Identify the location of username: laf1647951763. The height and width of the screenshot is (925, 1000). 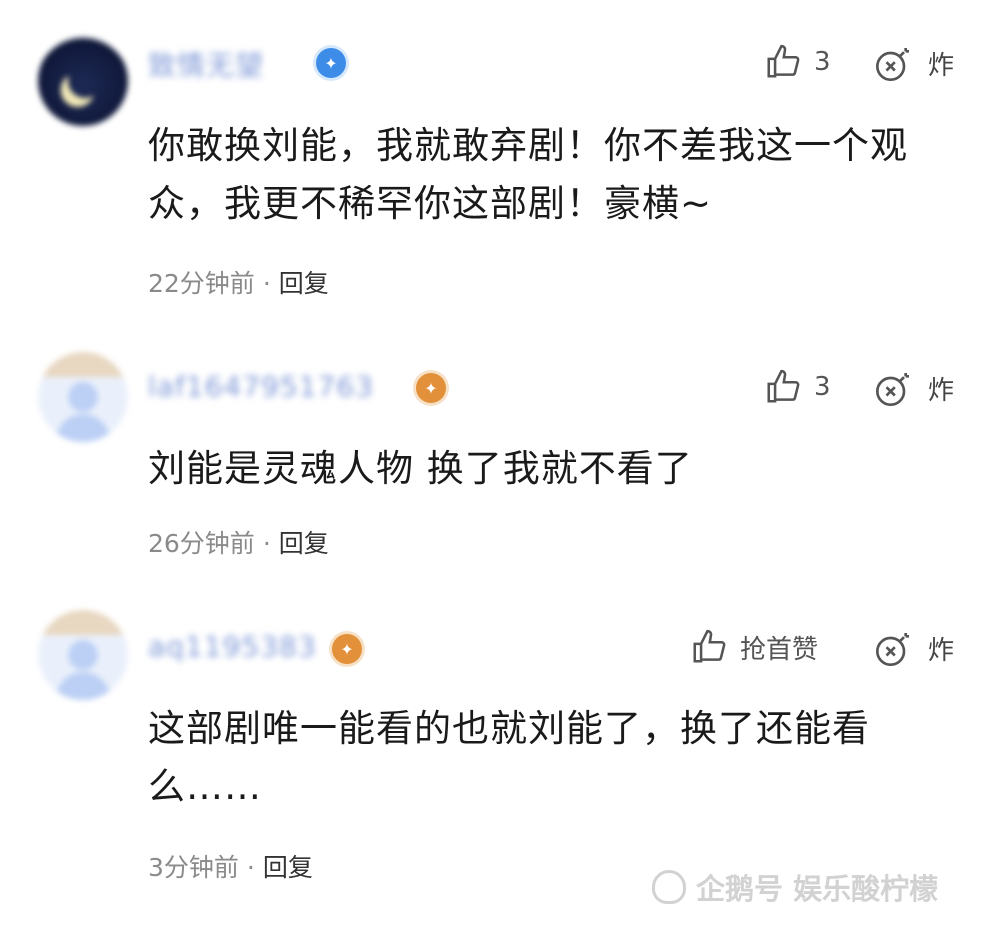
(261, 386).